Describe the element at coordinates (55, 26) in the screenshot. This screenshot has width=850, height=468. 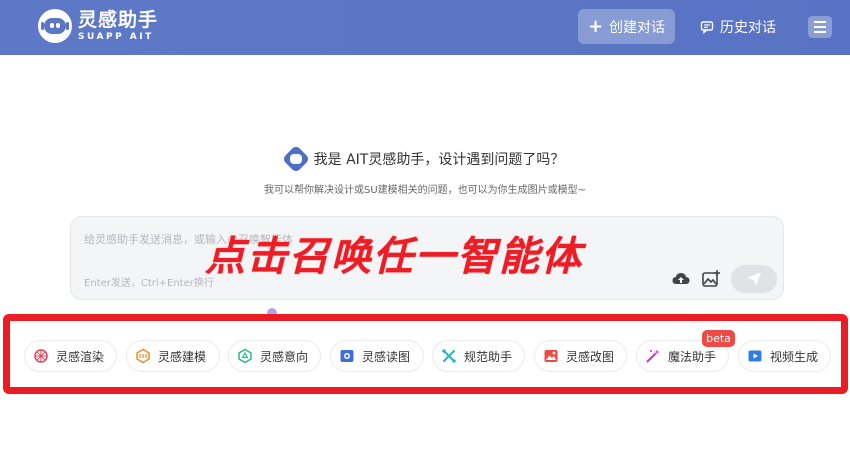
I see `robot-logo-icon` at that location.